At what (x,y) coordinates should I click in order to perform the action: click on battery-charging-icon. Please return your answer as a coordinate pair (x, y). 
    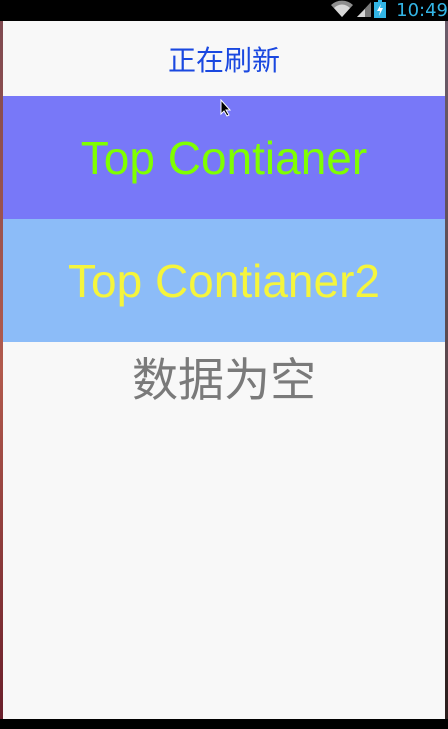
    Looking at the image, I should click on (380, 11).